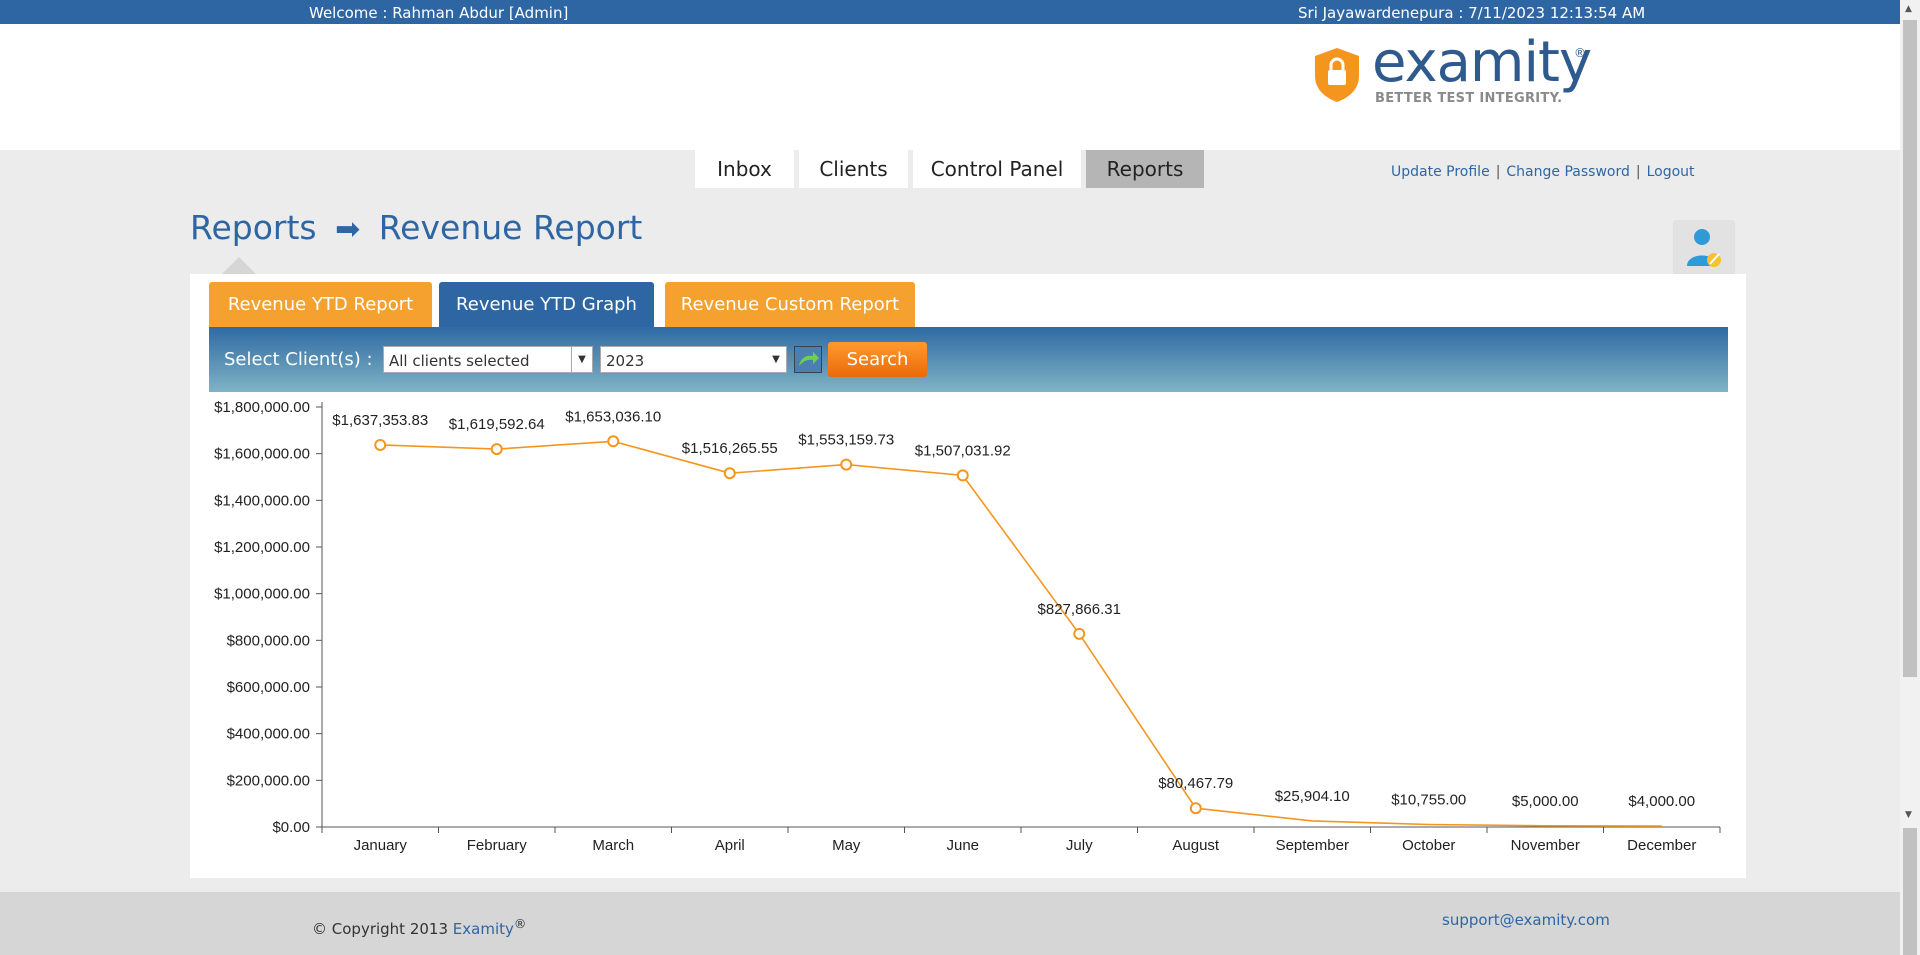 This screenshot has width=1920, height=955. Describe the element at coordinates (253, 227) in the screenshot. I see `breadcrumb-parent: Reports` at that location.